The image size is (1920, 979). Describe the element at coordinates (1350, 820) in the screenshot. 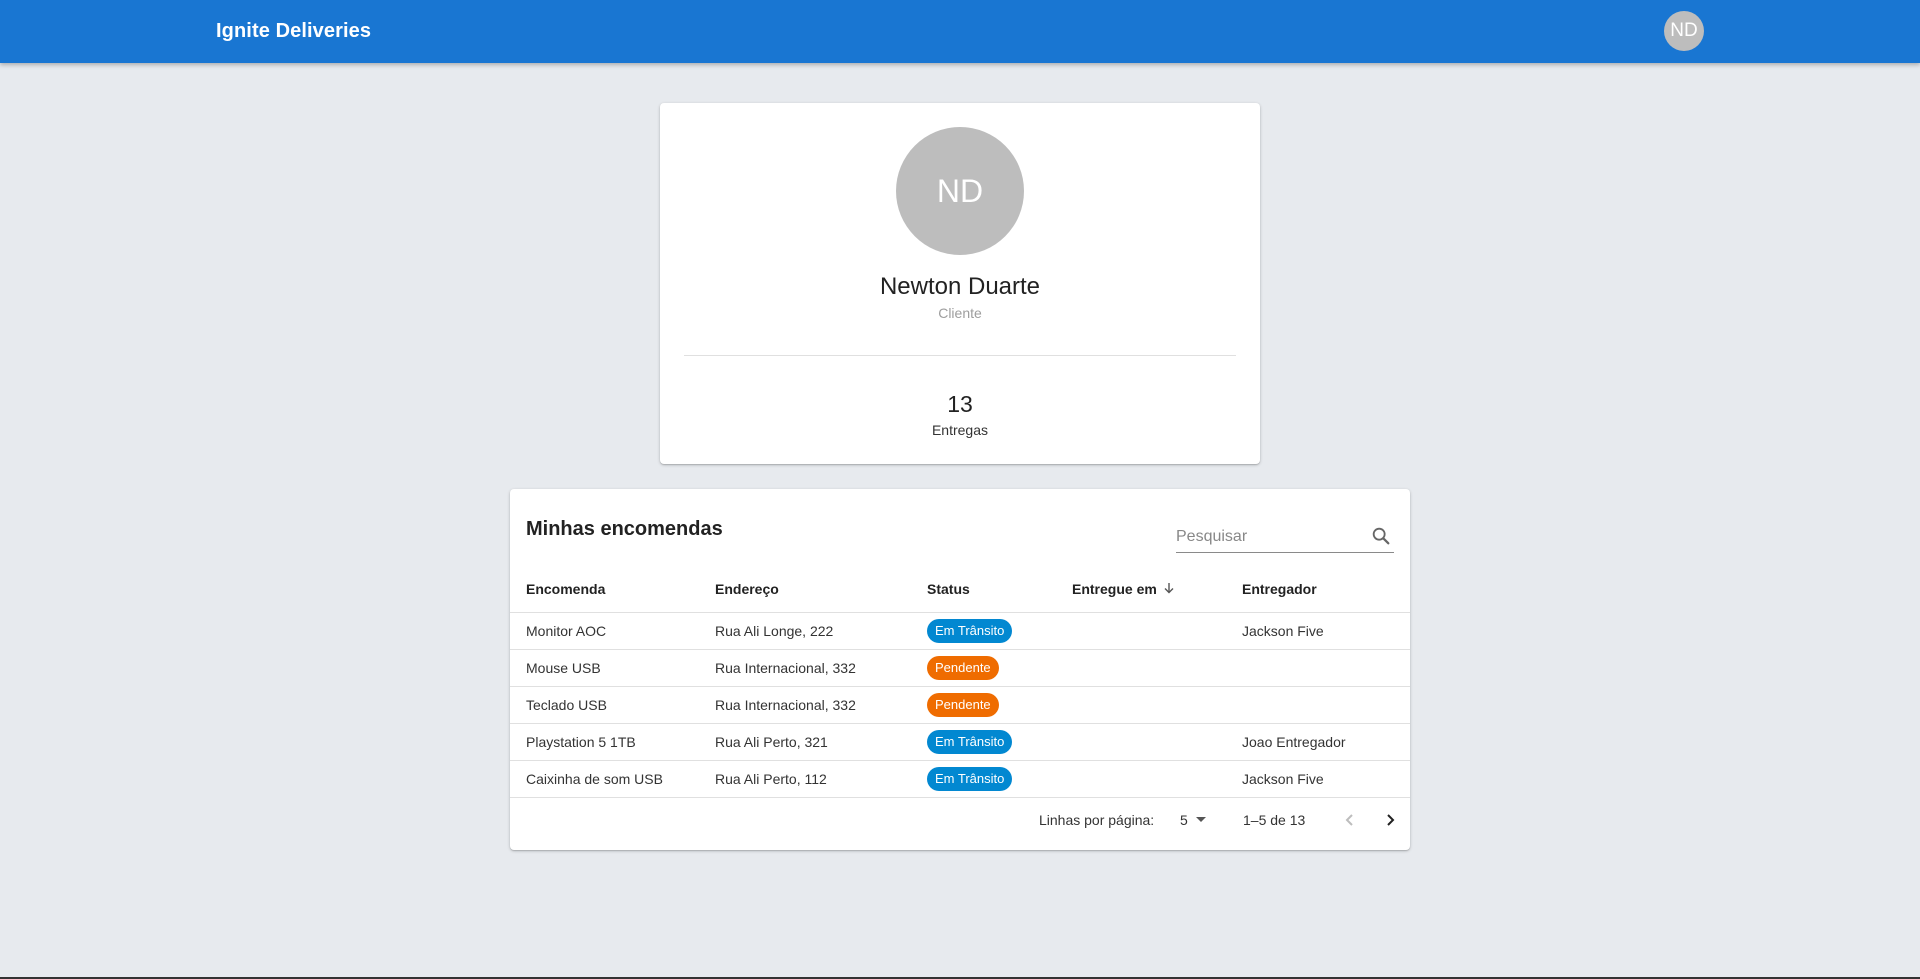

I see `previous-page-button` at that location.